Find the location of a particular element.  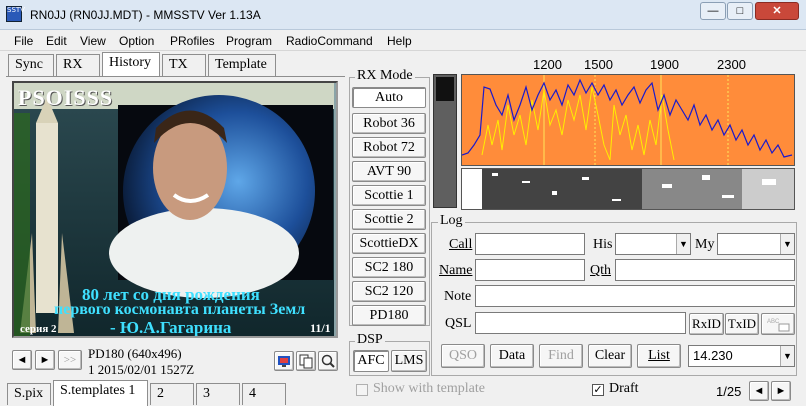

frequency-combo: 14.230 ▼ is located at coordinates (741, 356).